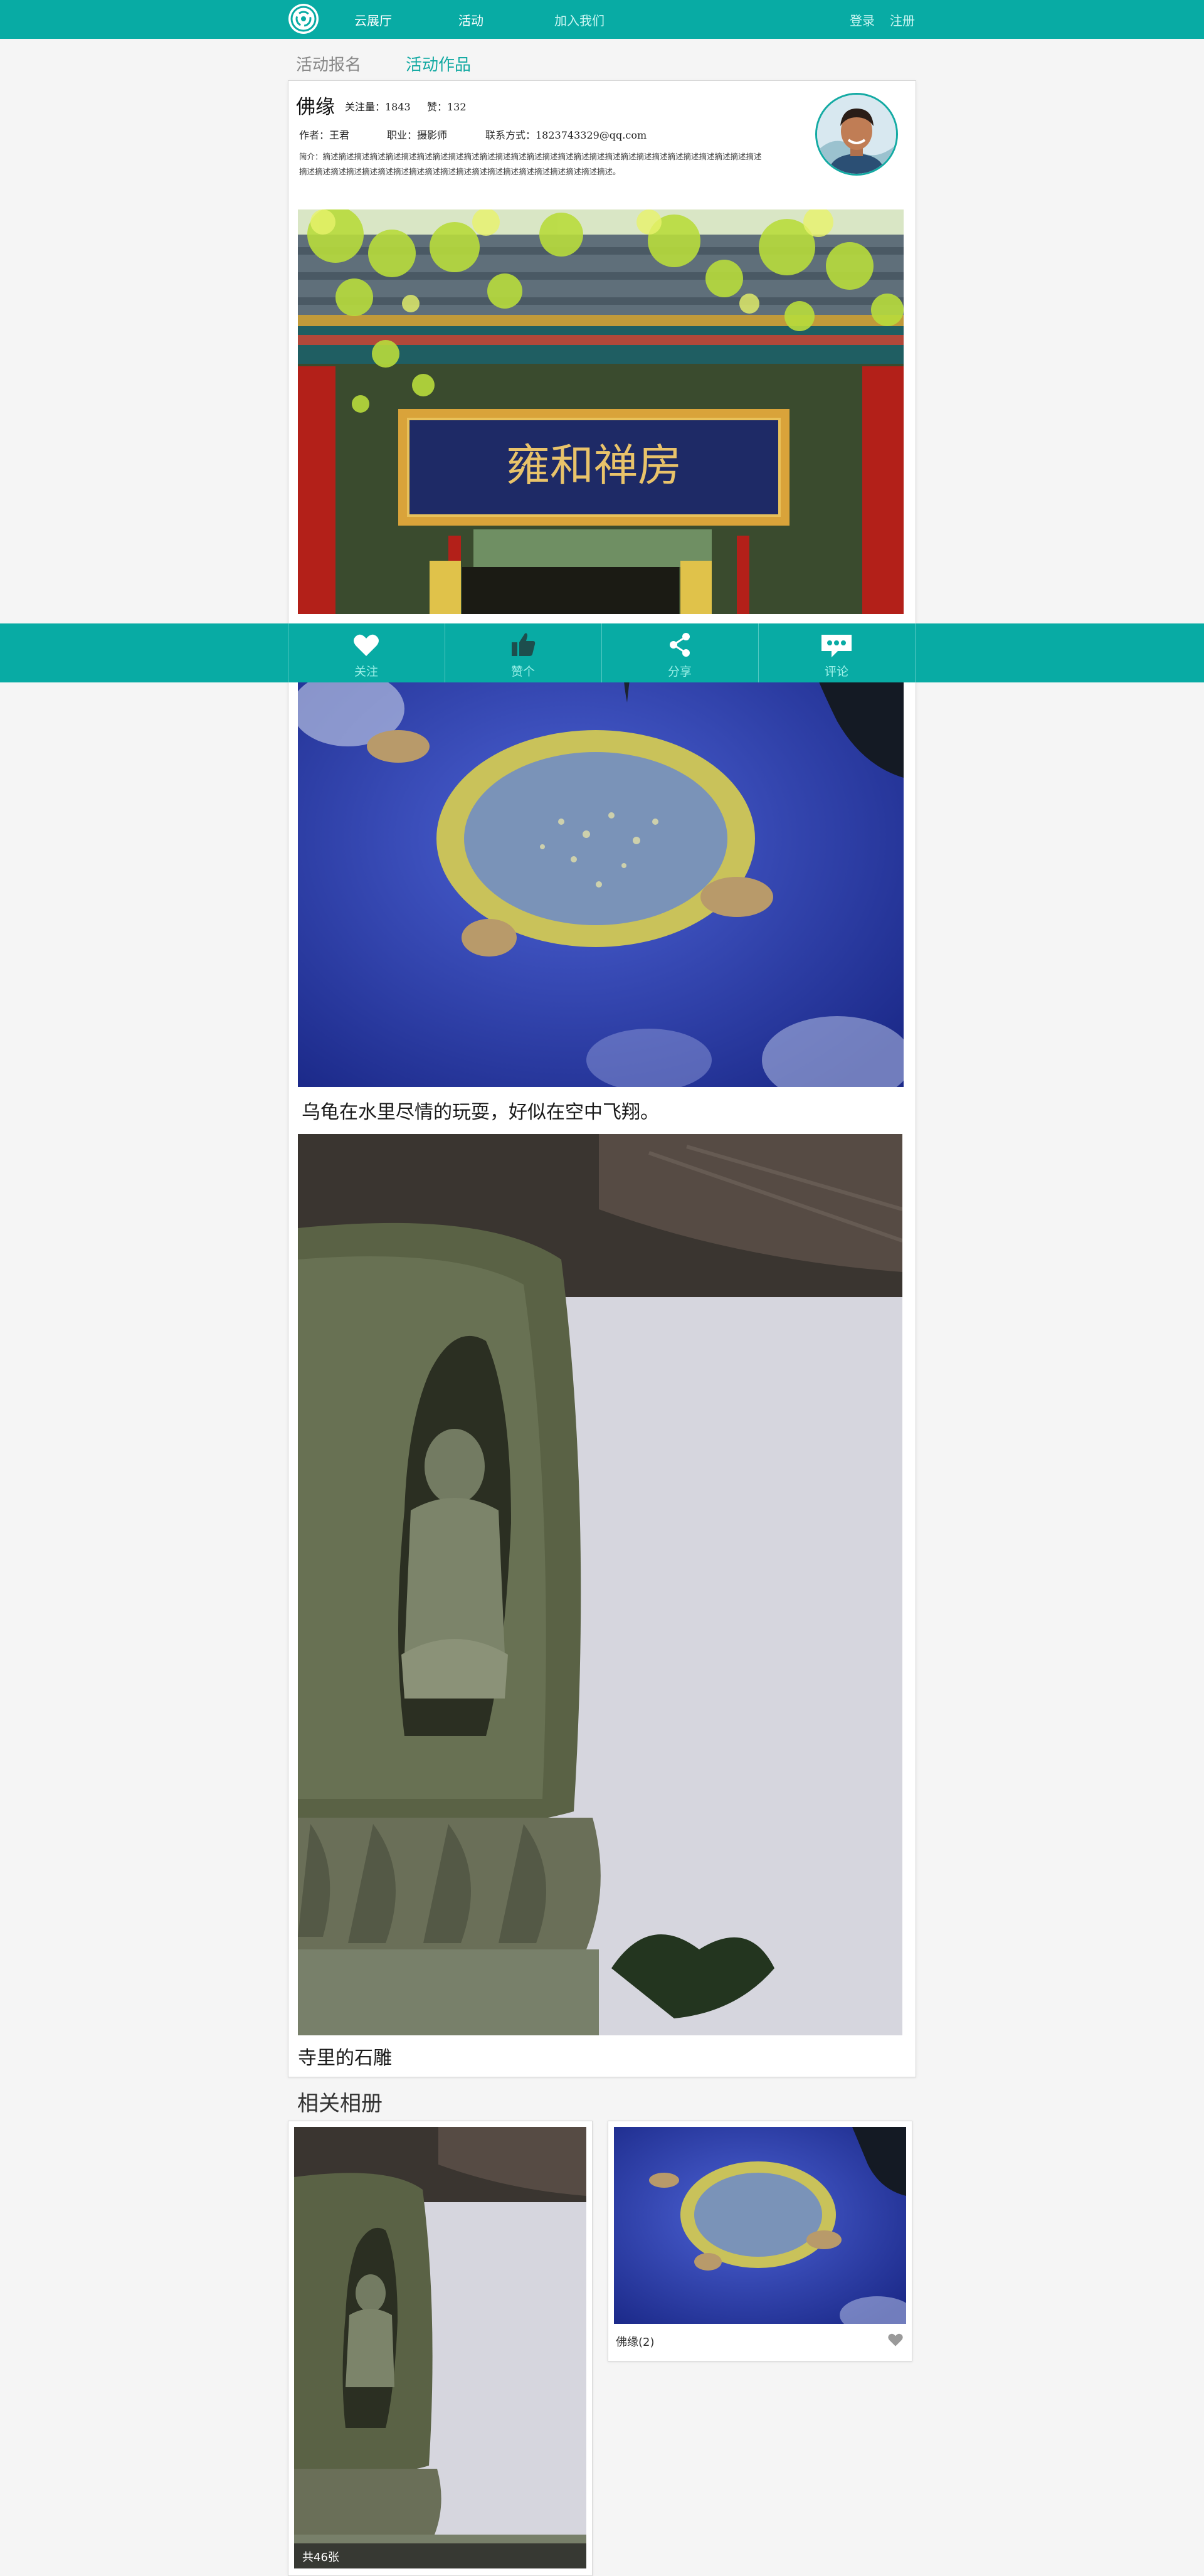 This screenshot has width=1204, height=2576. I want to click on album-photo-count: 共46张, so click(320, 2557).